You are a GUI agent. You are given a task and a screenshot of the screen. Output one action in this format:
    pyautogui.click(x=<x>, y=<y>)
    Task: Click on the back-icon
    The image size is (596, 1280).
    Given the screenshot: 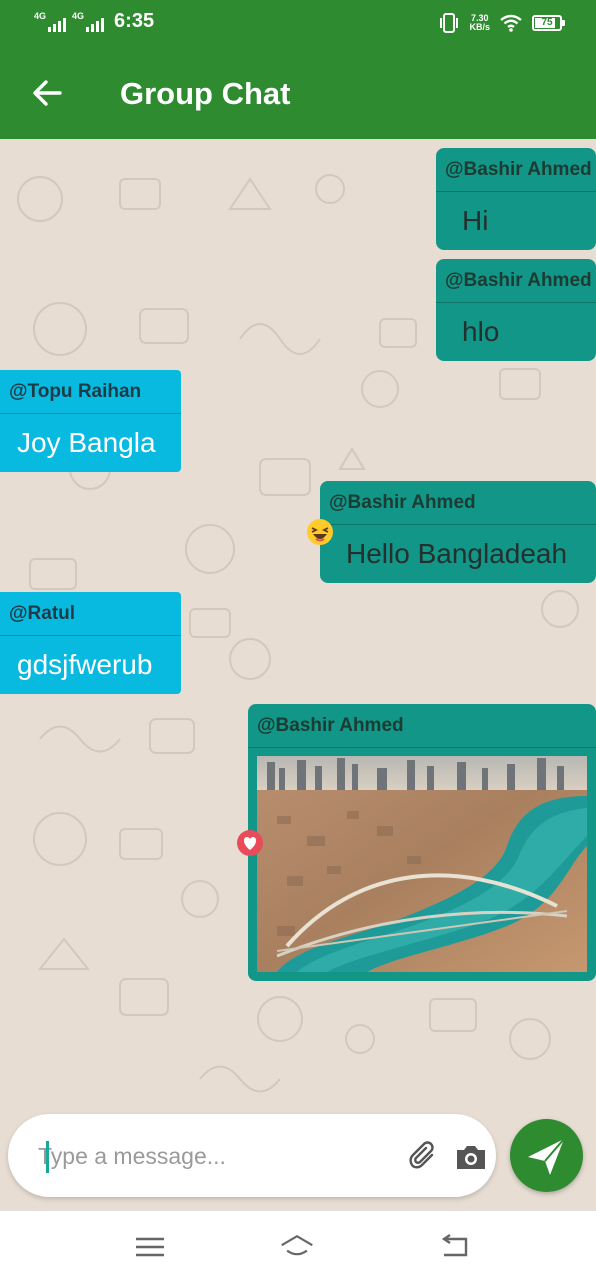 What is the action you would take?
    pyautogui.click(x=456, y=1247)
    